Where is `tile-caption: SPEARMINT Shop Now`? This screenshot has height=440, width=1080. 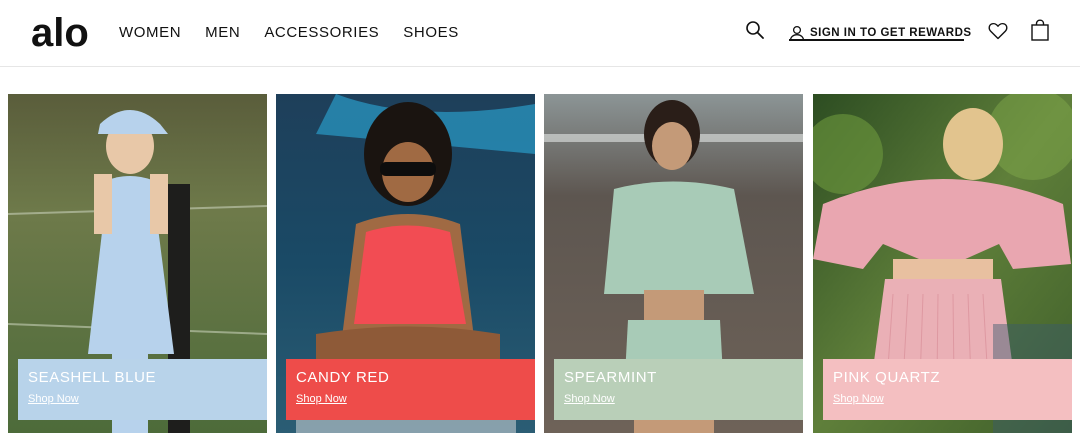 tile-caption: SPEARMINT Shop Now is located at coordinates (678, 389).